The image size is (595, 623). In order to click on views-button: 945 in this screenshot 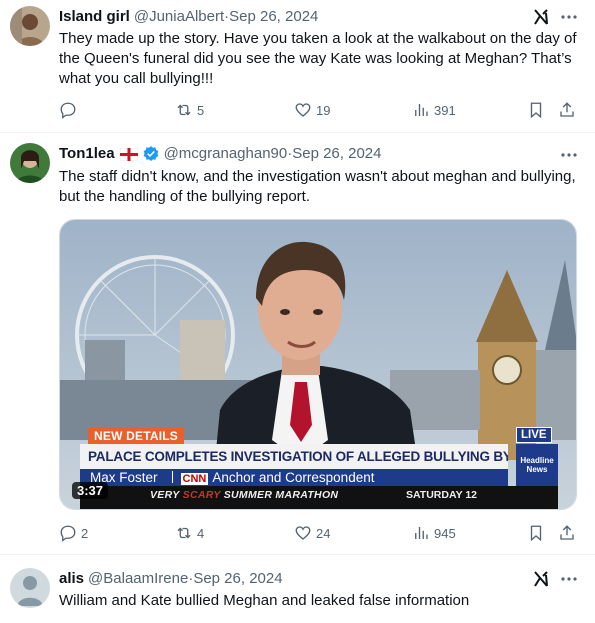, I will do `click(434, 533)`.